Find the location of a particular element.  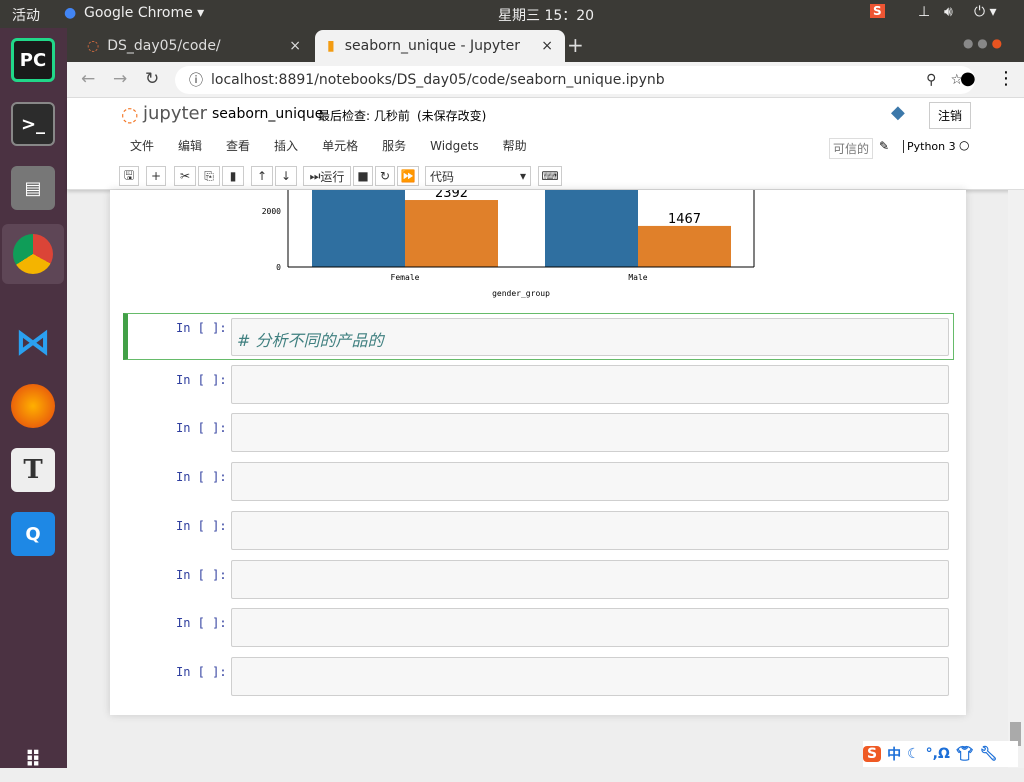

data-label: 2392 is located at coordinates (451, 195).